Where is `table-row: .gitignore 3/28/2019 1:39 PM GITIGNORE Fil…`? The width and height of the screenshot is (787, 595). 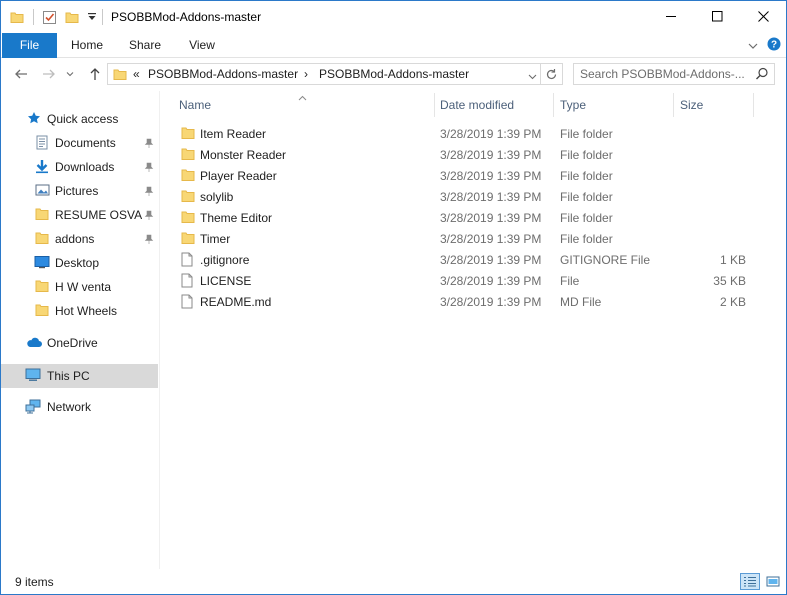
table-row: .gitignore 3/28/2019 1:39 PM GITIGNORE Fil… is located at coordinates (475, 259).